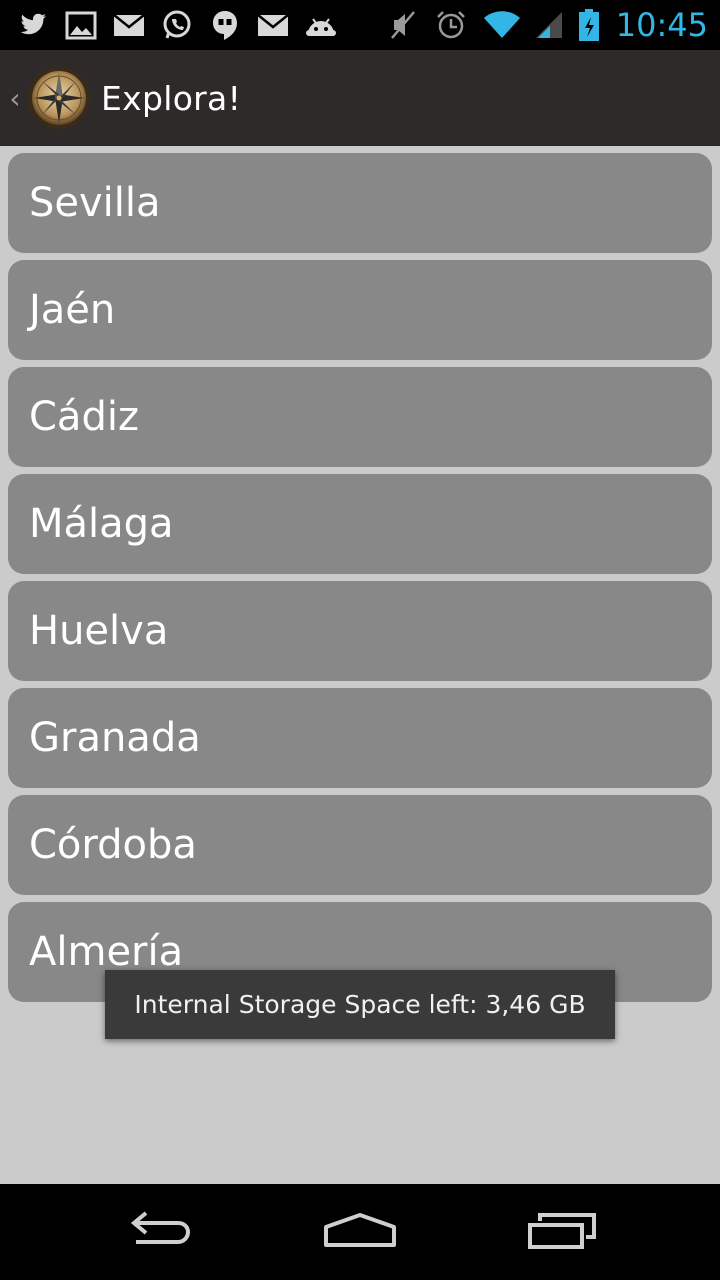  I want to click on list-item: Málaga, so click(360, 524).